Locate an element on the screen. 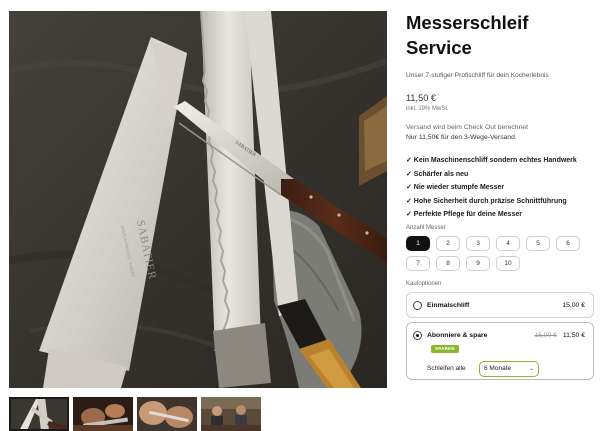  shipping-offer: Nur 11,50€ für den 3-Wege-Versand. is located at coordinates (461, 137).